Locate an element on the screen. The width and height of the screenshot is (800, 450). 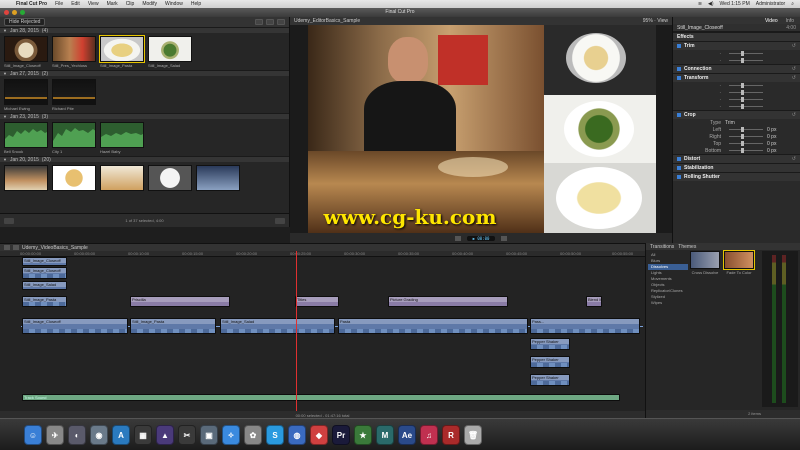
timeline-clip: Titles is located at coordinates (317, 301).